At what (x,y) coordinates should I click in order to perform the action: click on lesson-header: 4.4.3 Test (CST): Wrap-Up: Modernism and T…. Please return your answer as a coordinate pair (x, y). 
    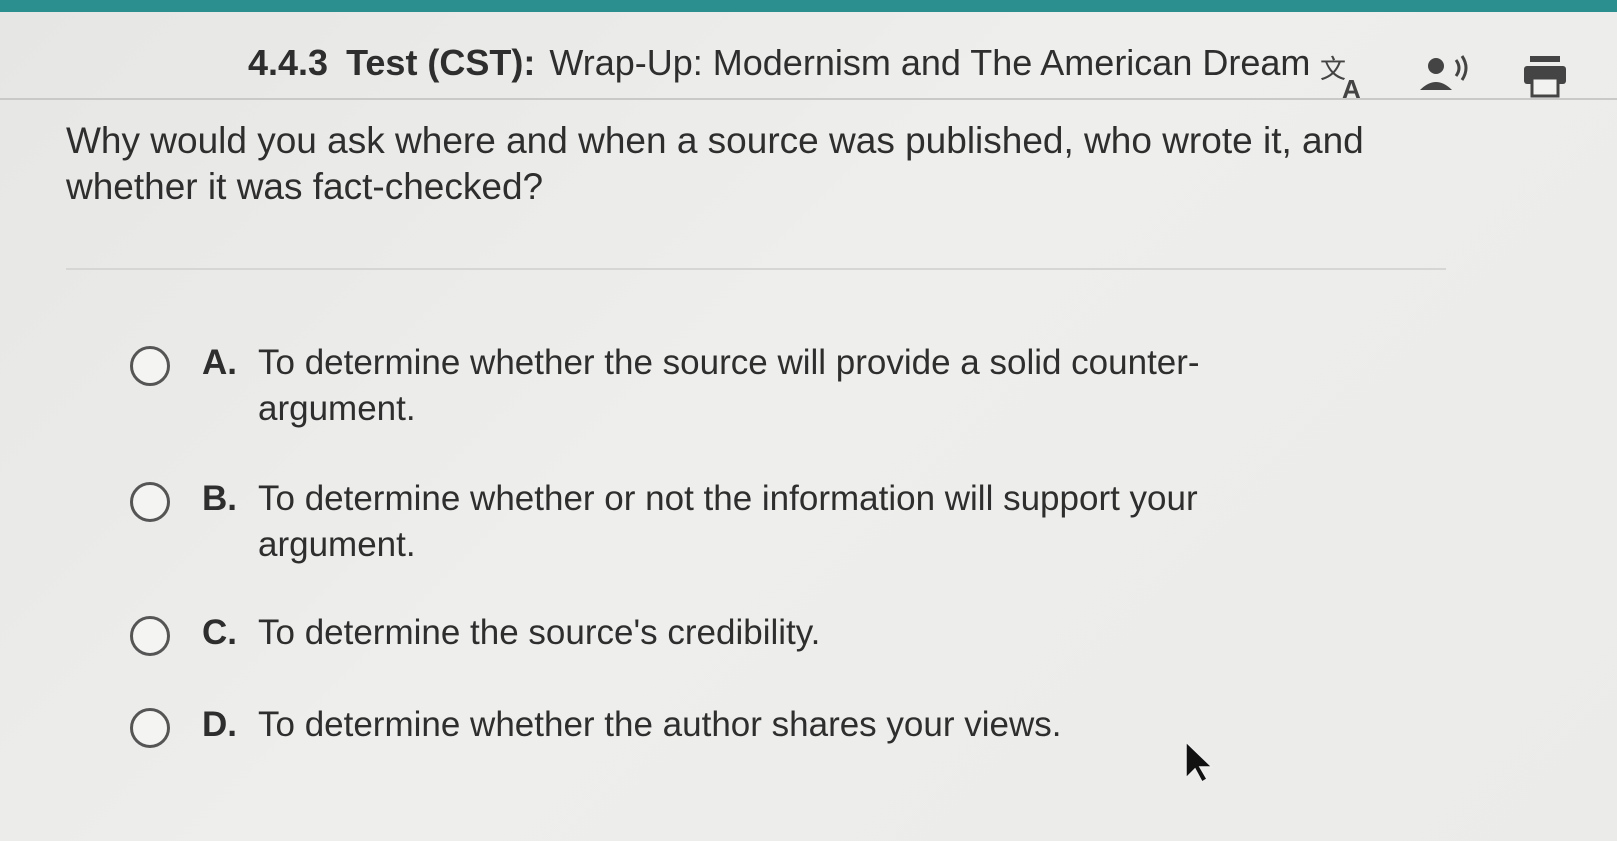
    Looking at the image, I should click on (808, 57).